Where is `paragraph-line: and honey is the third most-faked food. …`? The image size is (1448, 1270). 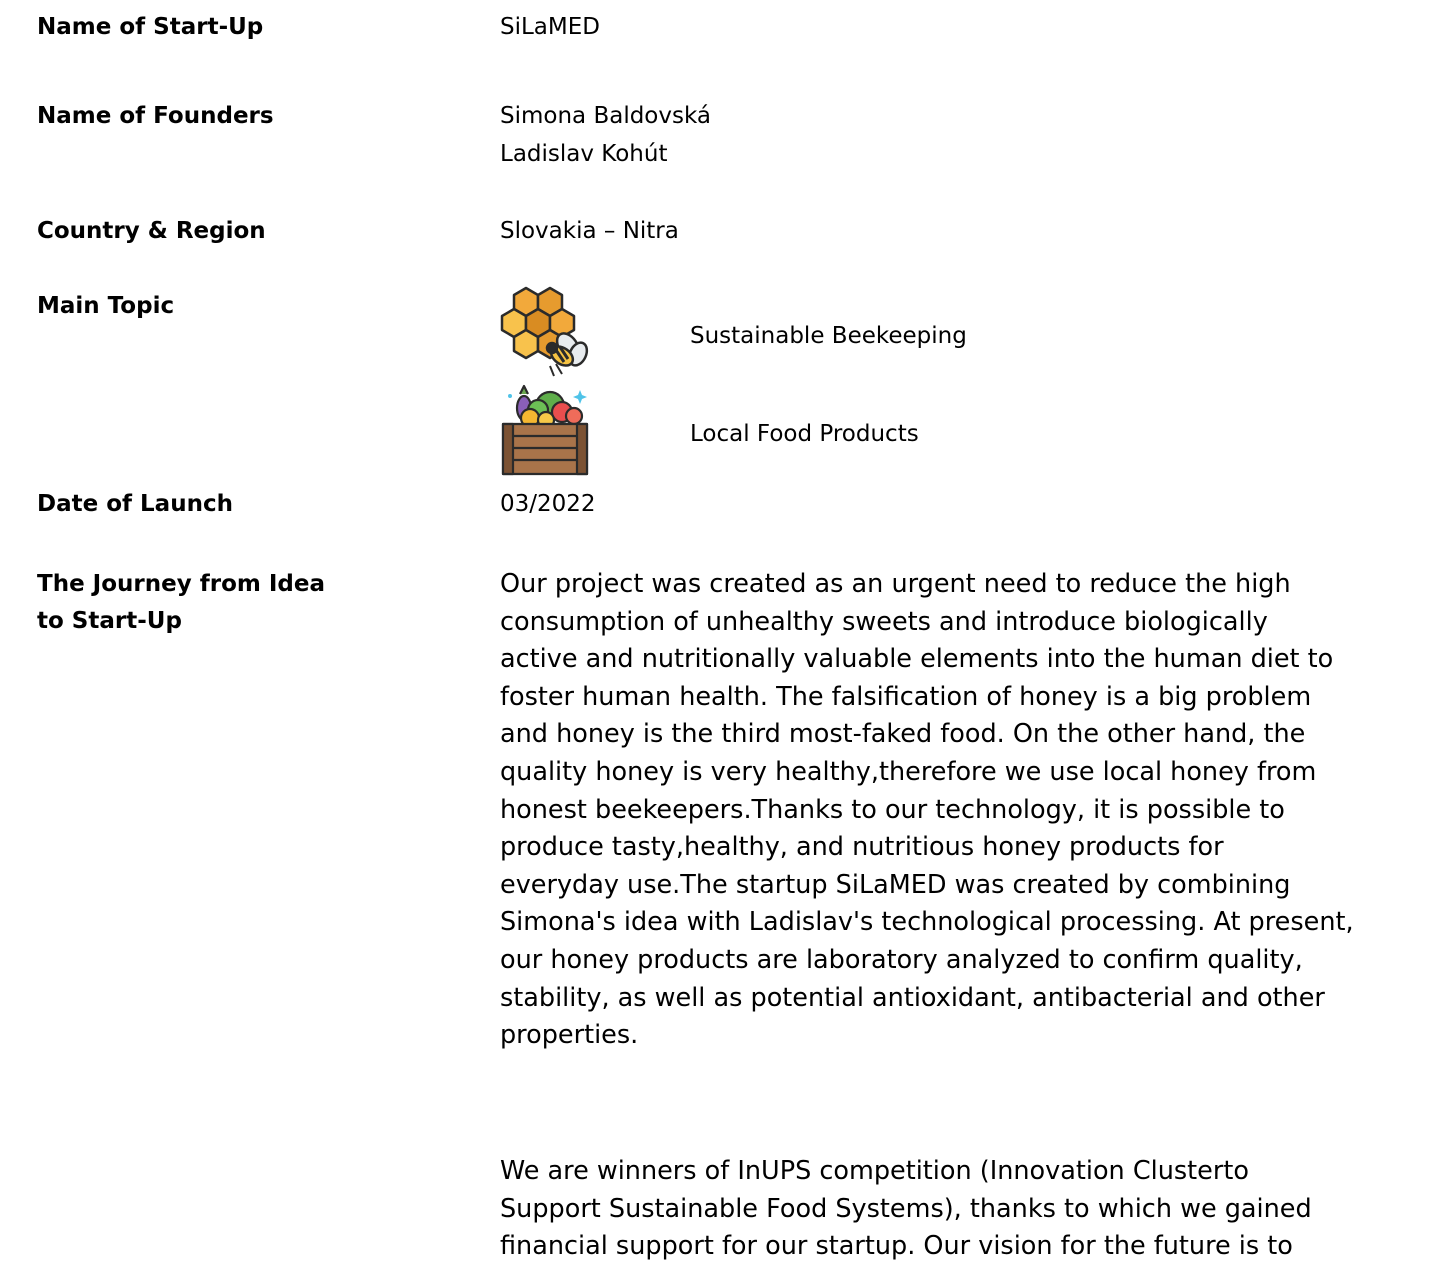 paragraph-line: and honey is the third most-faked food. … is located at coordinates (903, 734).